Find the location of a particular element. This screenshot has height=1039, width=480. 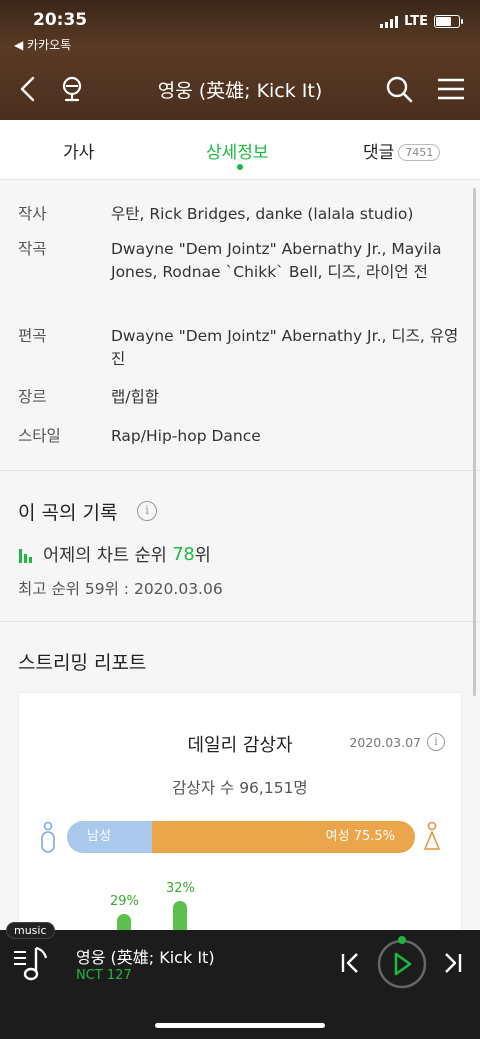

male-icon is located at coordinates (48, 837).